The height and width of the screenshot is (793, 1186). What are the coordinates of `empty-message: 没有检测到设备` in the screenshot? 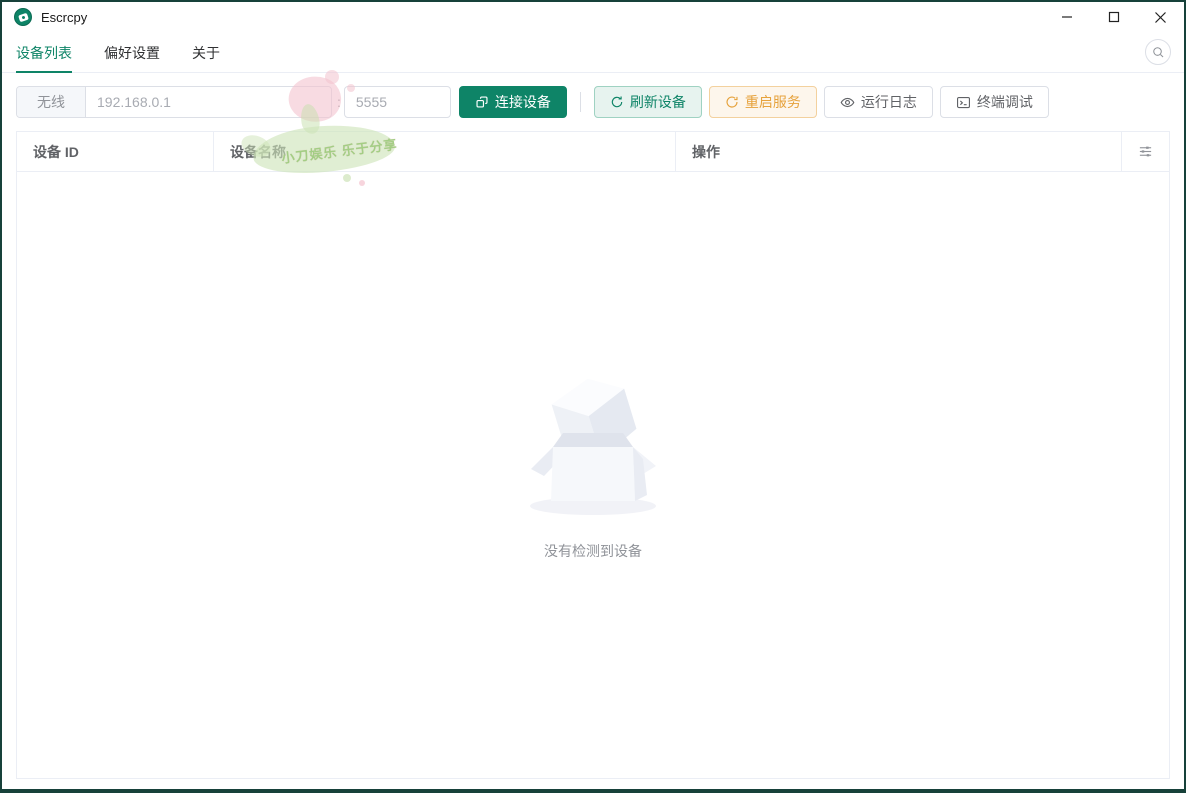 It's located at (593, 551).